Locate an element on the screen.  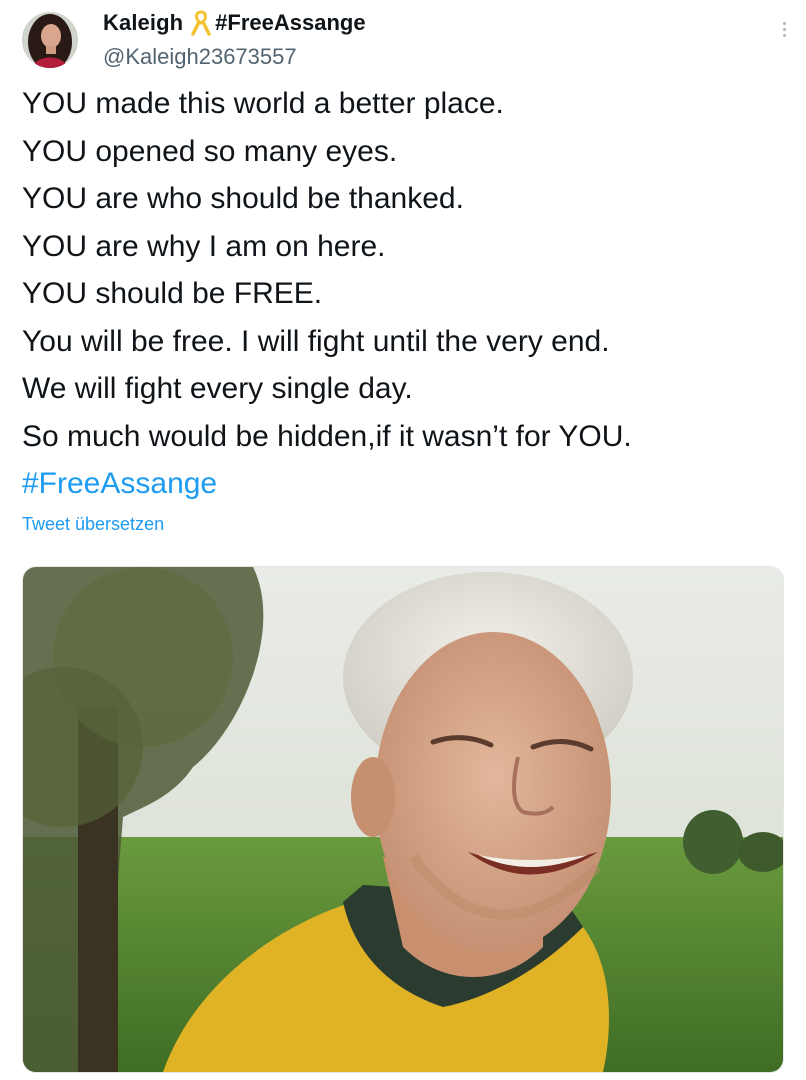
tweet-line: We will fight every single day. is located at coordinates (217, 388).